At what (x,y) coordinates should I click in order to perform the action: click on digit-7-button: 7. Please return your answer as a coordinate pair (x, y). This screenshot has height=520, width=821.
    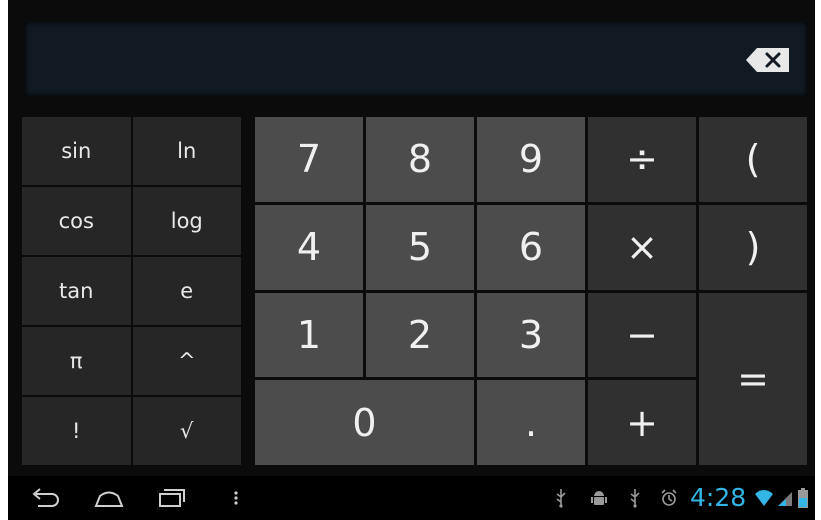
    Looking at the image, I should click on (309, 159).